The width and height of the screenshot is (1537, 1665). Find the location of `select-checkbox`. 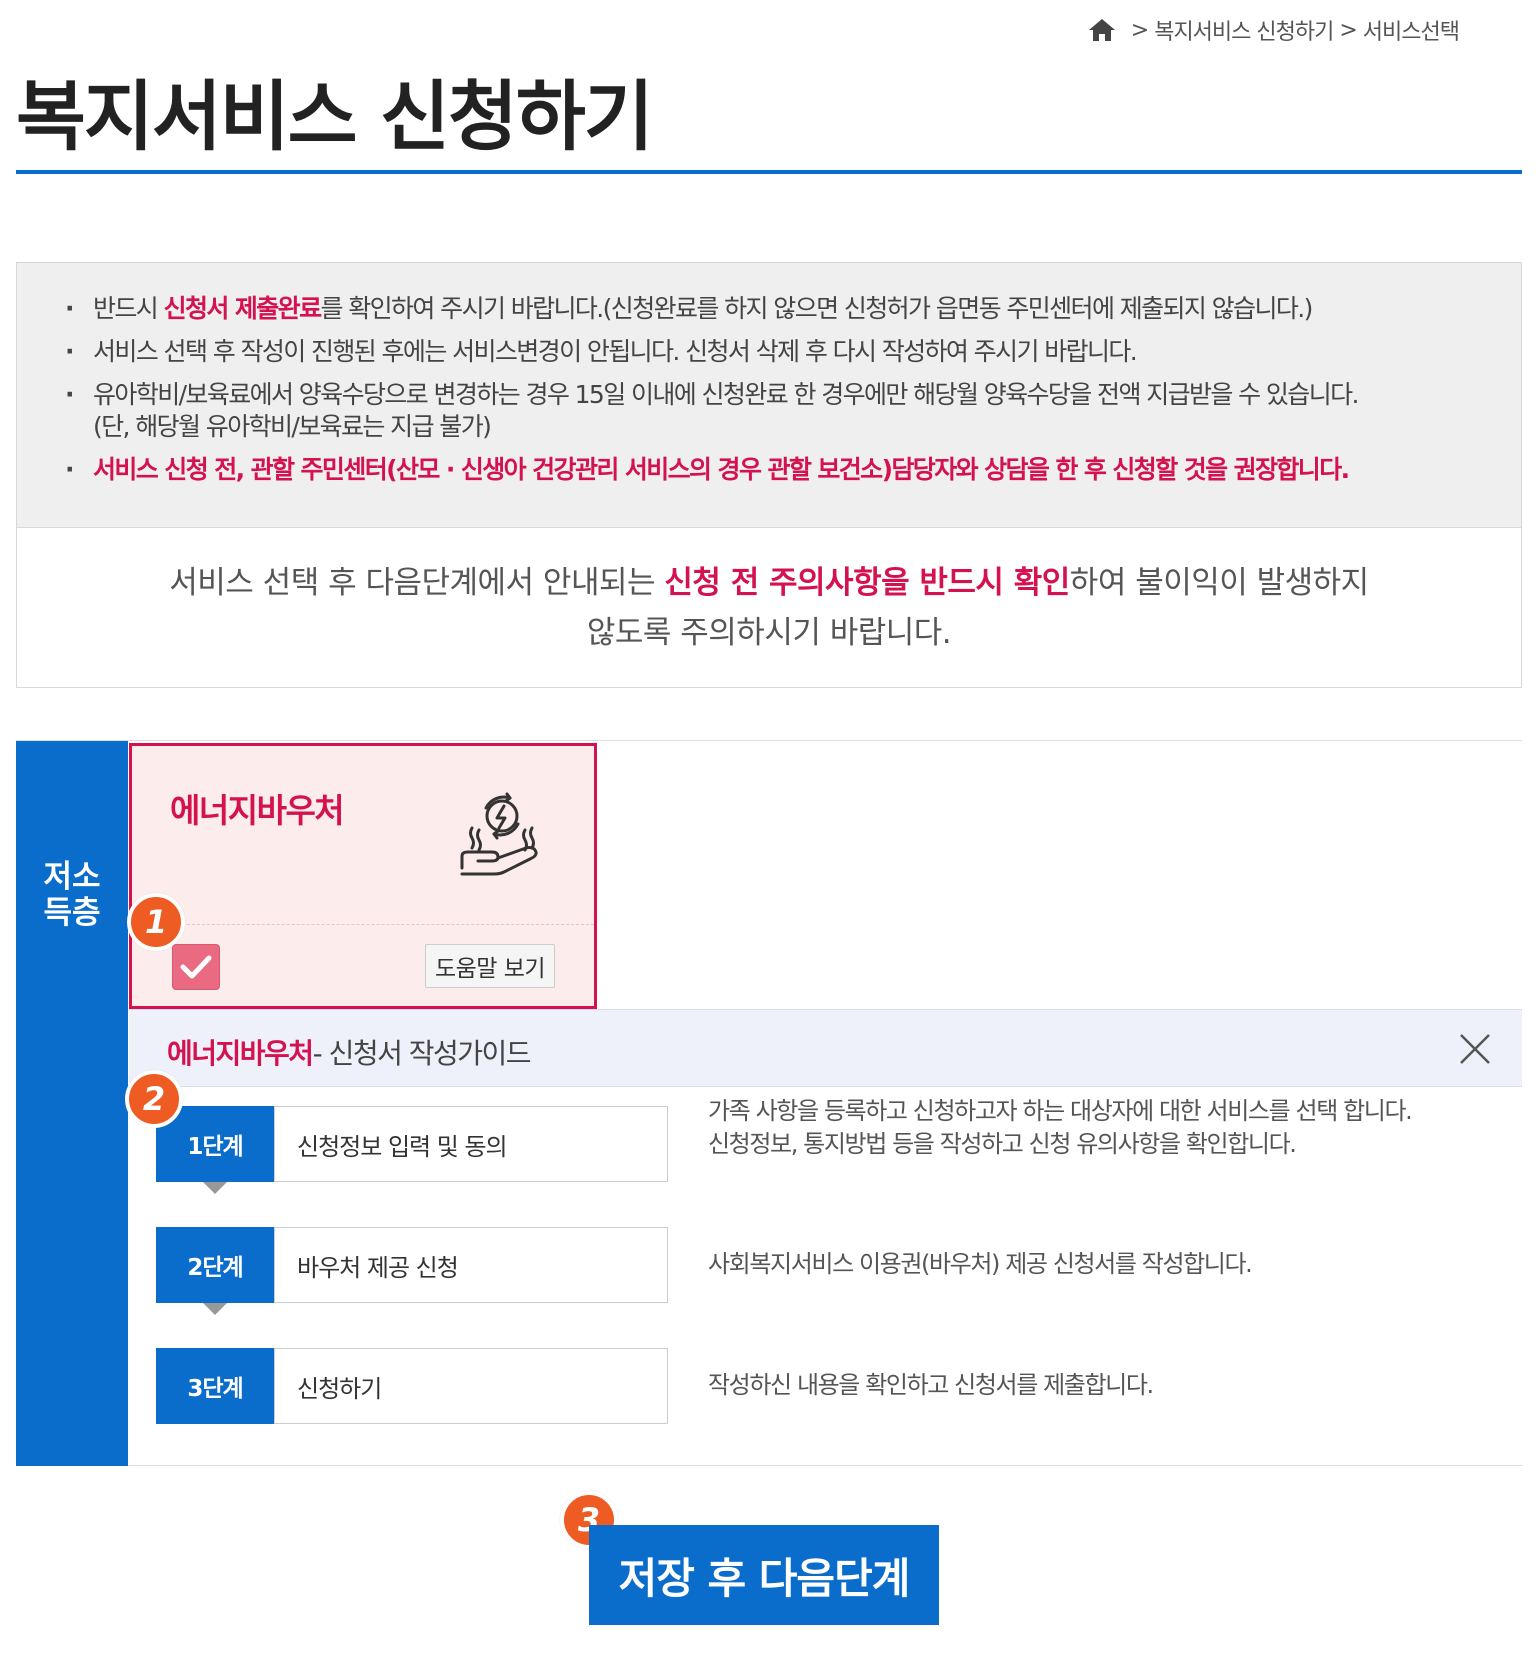

select-checkbox is located at coordinates (196, 967).